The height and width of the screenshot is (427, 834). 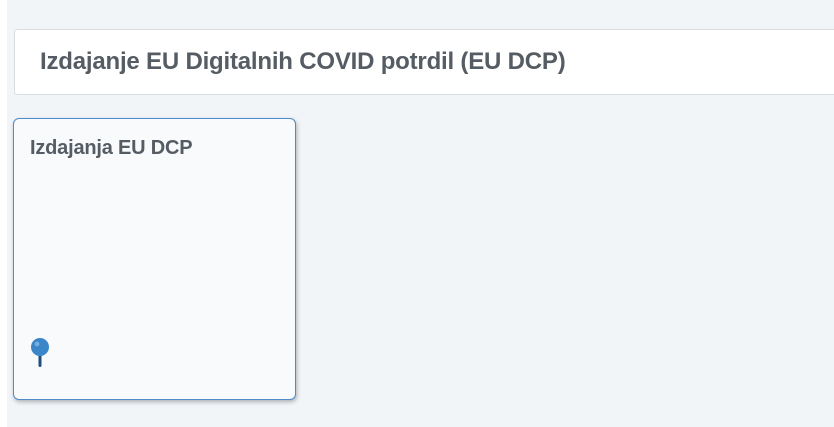 I want to click on tile-title: Izdajanja EU DCP, so click(x=111, y=148).